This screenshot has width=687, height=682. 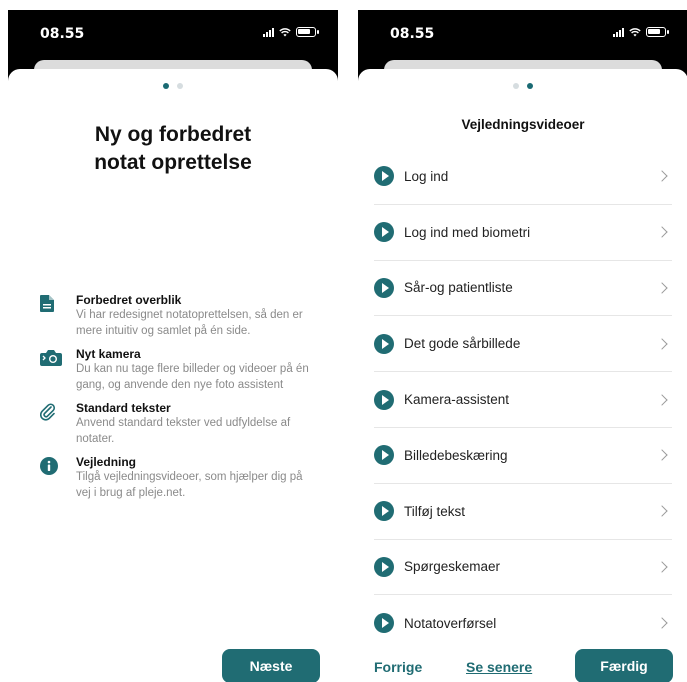 What do you see at coordinates (624, 665) in the screenshot?
I see `done-button: Færdig` at bounding box center [624, 665].